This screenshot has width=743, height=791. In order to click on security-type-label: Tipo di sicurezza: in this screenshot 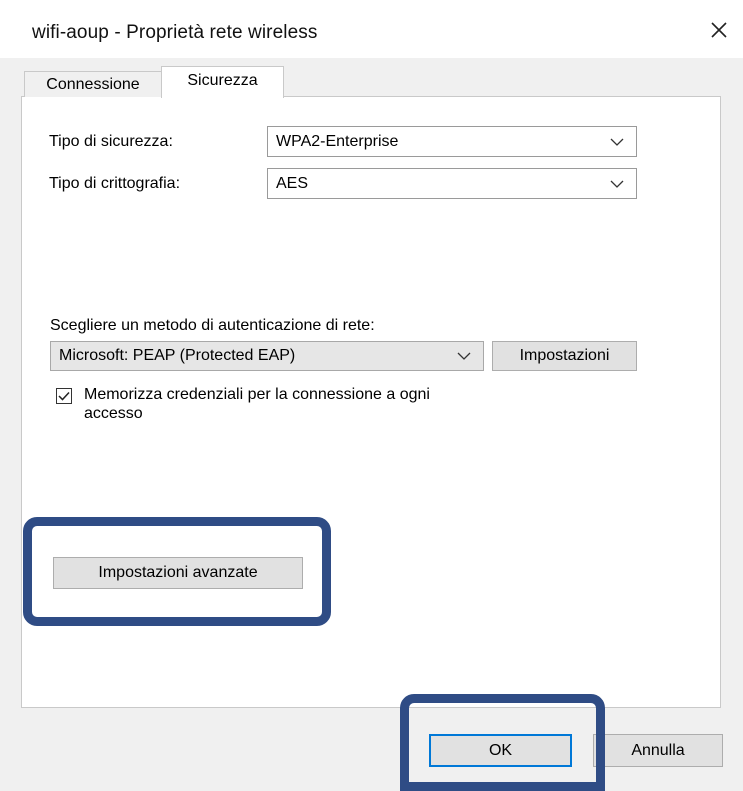, I will do `click(111, 141)`.